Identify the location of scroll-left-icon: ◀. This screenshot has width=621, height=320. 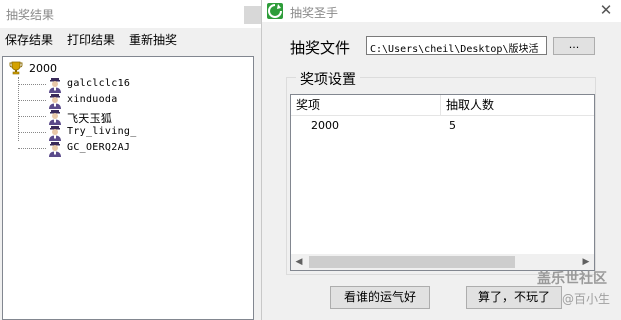
(299, 262).